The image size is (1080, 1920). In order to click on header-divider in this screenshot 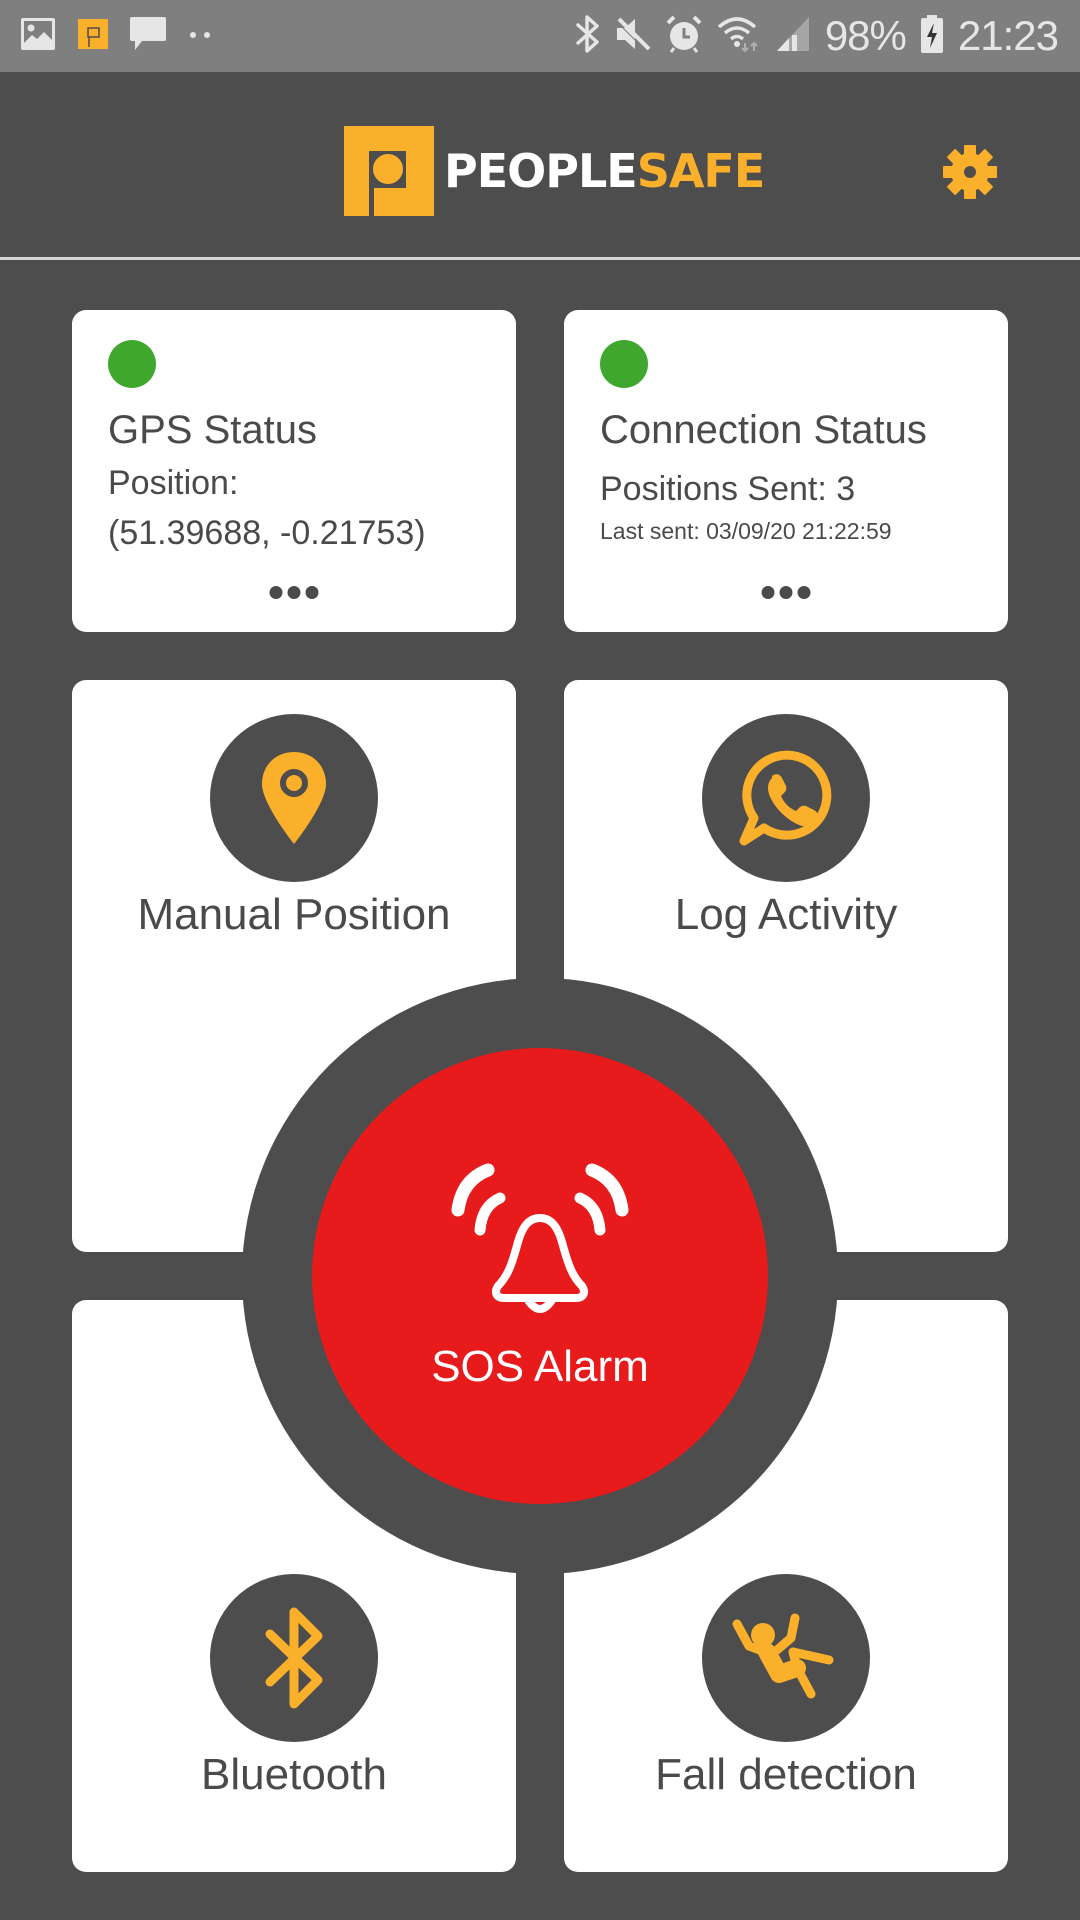, I will do `click(540, 258)`.